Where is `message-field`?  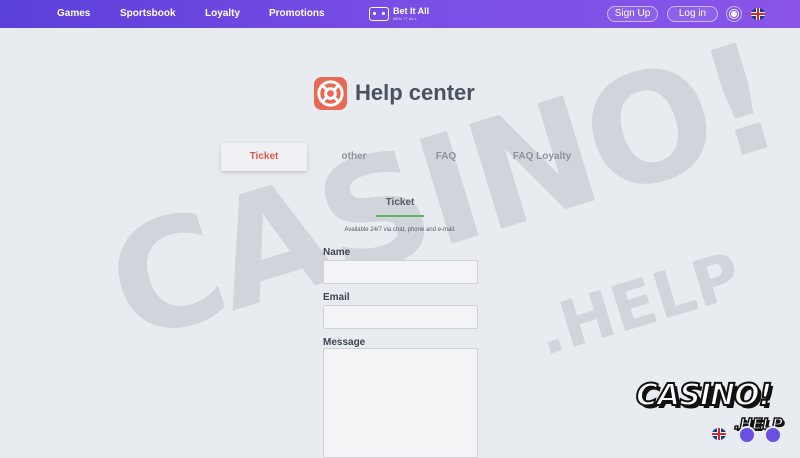 message-field is located at coordinates (400, 403).